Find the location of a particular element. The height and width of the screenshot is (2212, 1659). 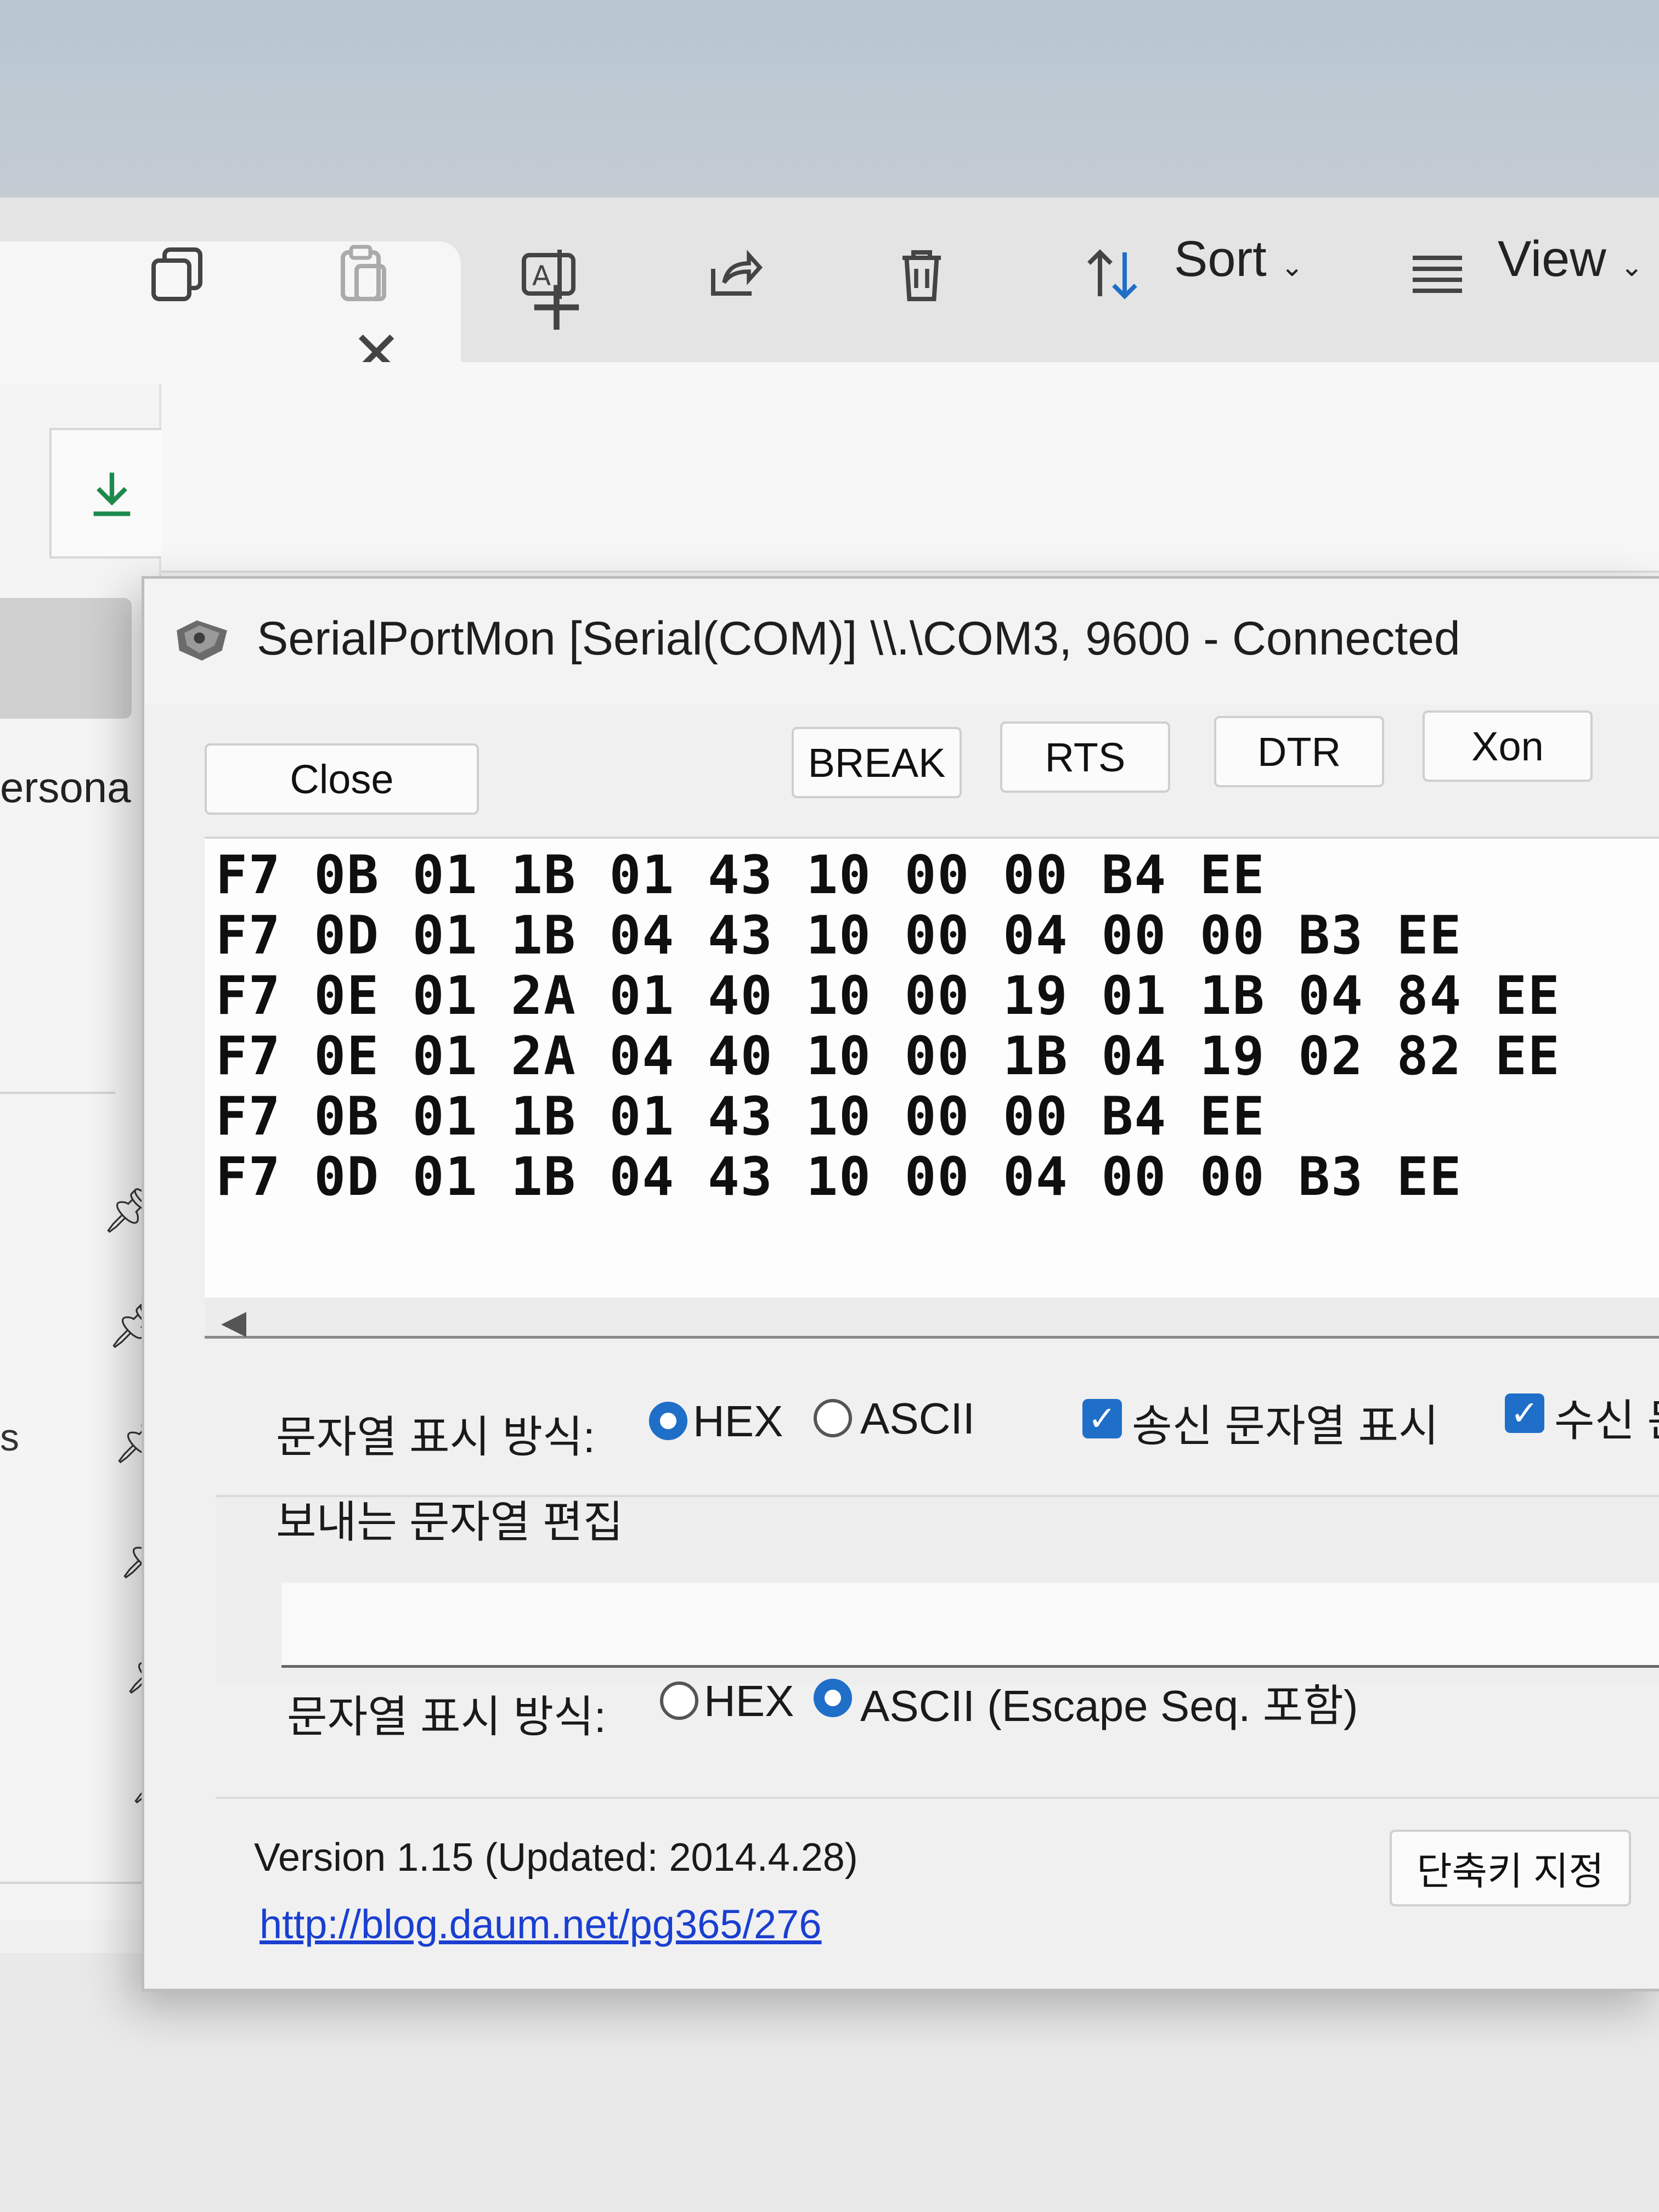

show-sent-label: 송신 문자열 표시 is located at coordinates (1286, 1422).